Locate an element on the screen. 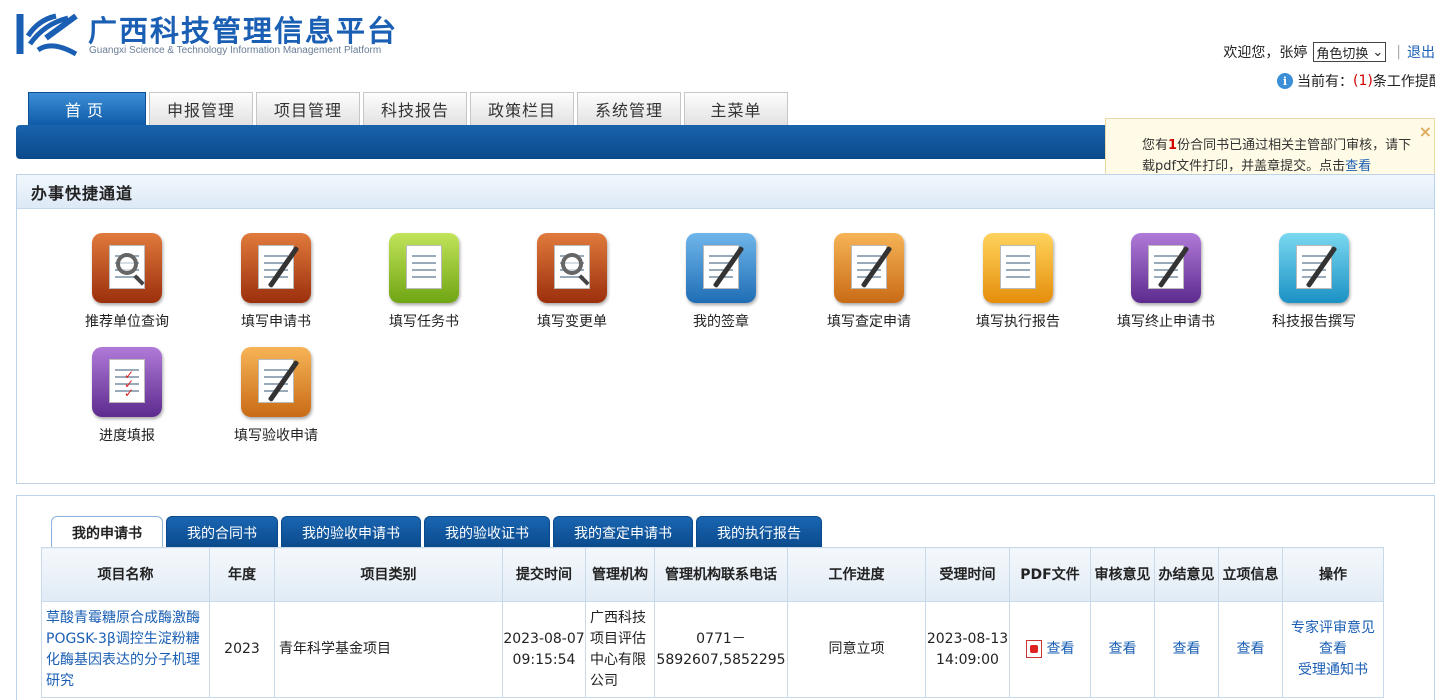 This screenshot has height=700, width=1435. quick-item-fill-acceptance: 填写验收申请 is located at coordinates (276, 396).